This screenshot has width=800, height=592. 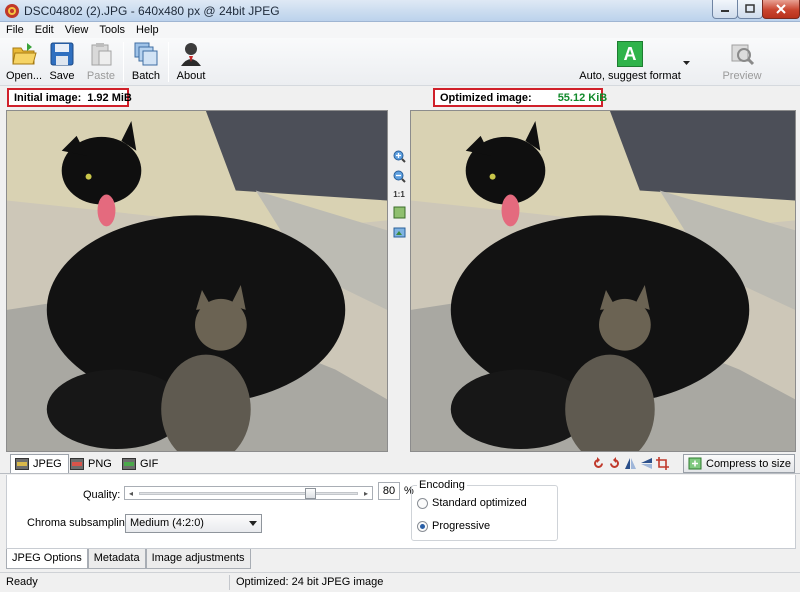 I want to click on status-ready: Ready, so click(x=116, y=582).